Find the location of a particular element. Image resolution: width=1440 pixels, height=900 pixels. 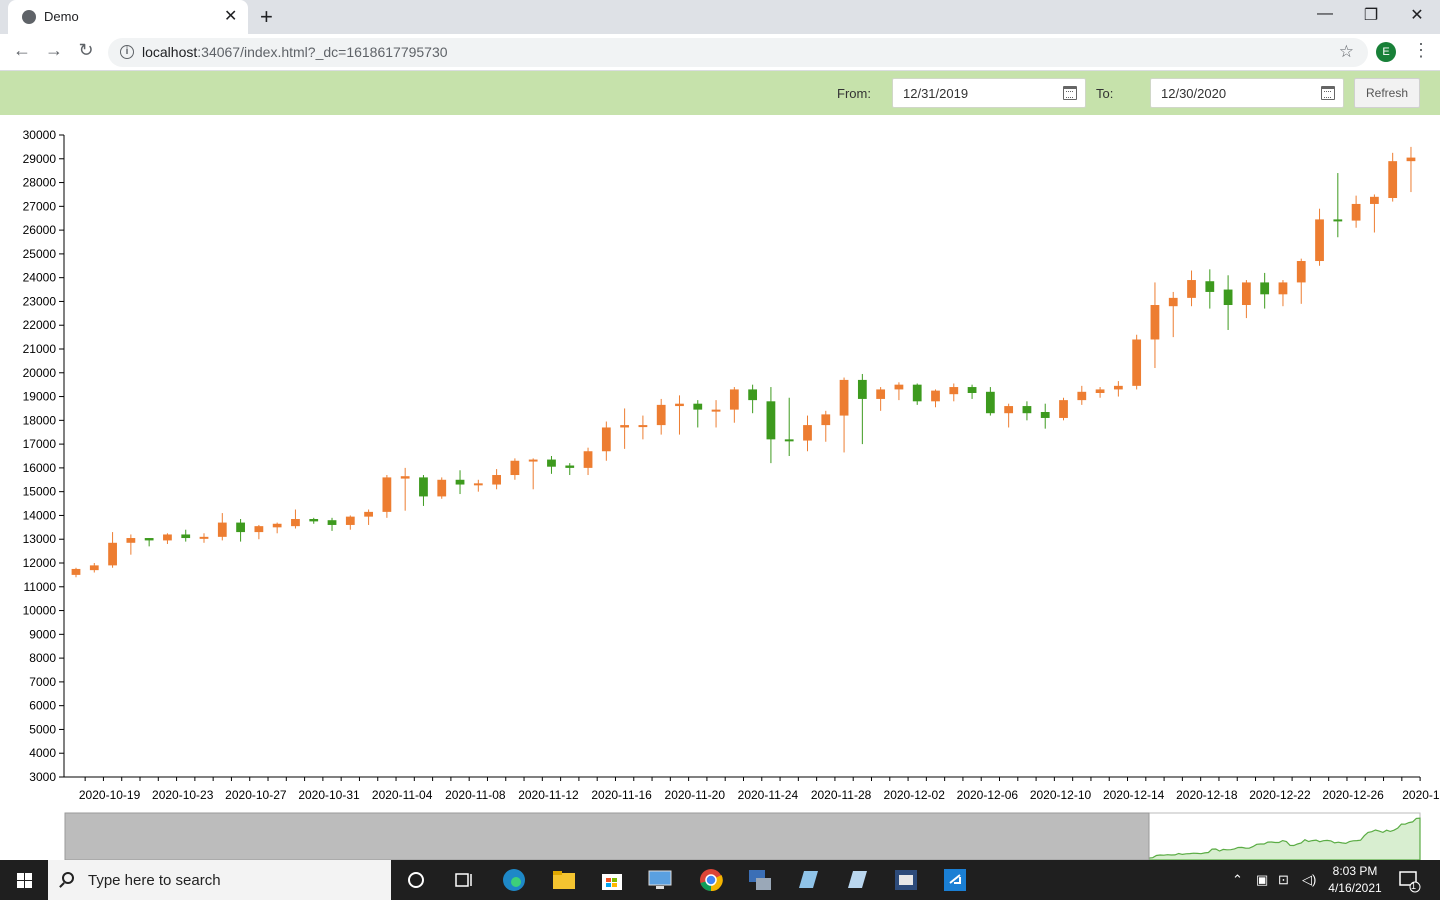

x-tick-label: 2020-11-08 is located at coordinates (475, 795).